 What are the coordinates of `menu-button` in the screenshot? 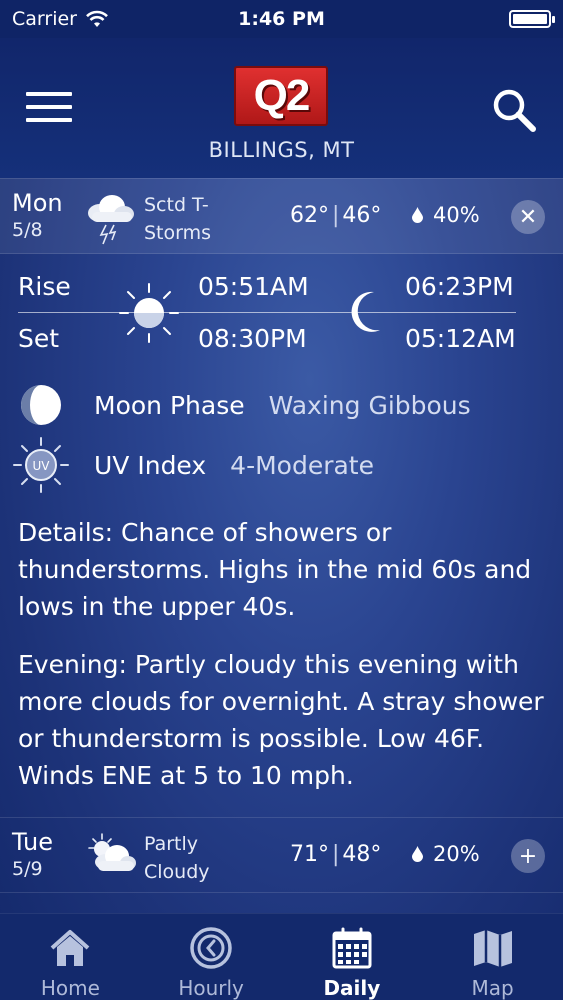 It's located at (49, 109).